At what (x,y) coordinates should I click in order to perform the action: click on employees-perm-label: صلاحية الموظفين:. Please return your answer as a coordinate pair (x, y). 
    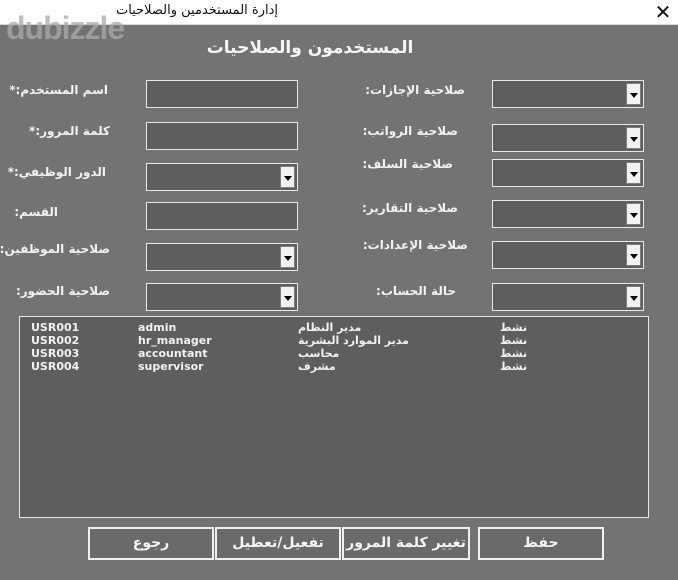
    Looking at the image, I should click on (55, 249).